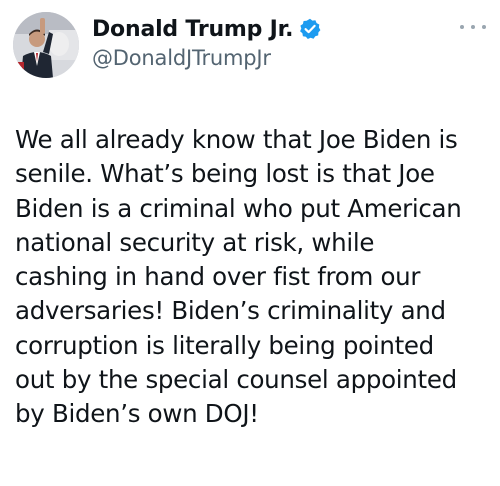 This screenshot has width=500, height=486. What do you see at coordinates (193, 29) in the screenshot?
I see `author-display-name: Donald Trump Jr.` at bounding box center [193, 29].